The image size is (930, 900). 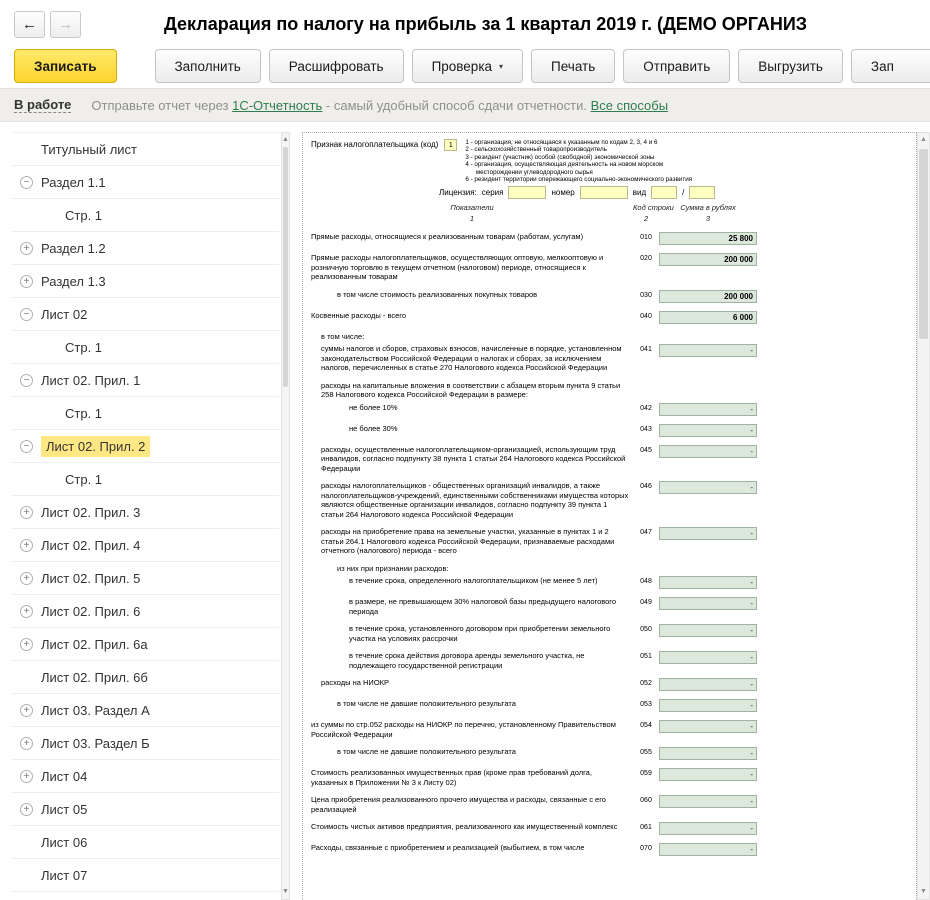 What do you see at coordinates (708, 239) in the screenshot?
I see `form-row-field: 25 800` at bounding box center [708, 239].